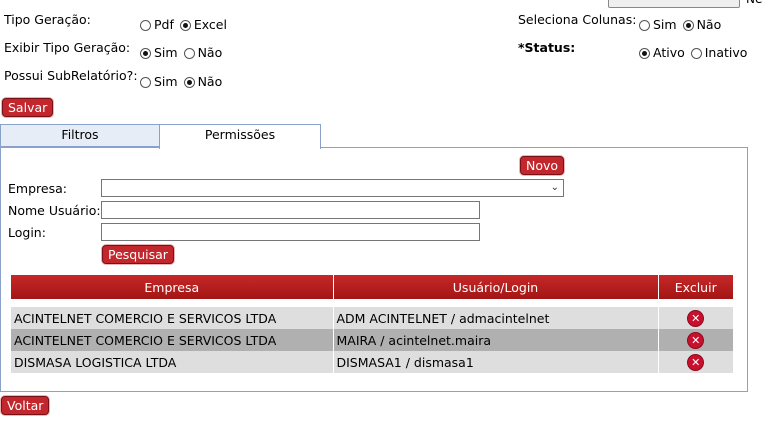 The image size is (762, 429). Describe the element at coordinates (210, 24) in the screenshot. I see `tipo-geracao-excel-label: Excel` at that location.